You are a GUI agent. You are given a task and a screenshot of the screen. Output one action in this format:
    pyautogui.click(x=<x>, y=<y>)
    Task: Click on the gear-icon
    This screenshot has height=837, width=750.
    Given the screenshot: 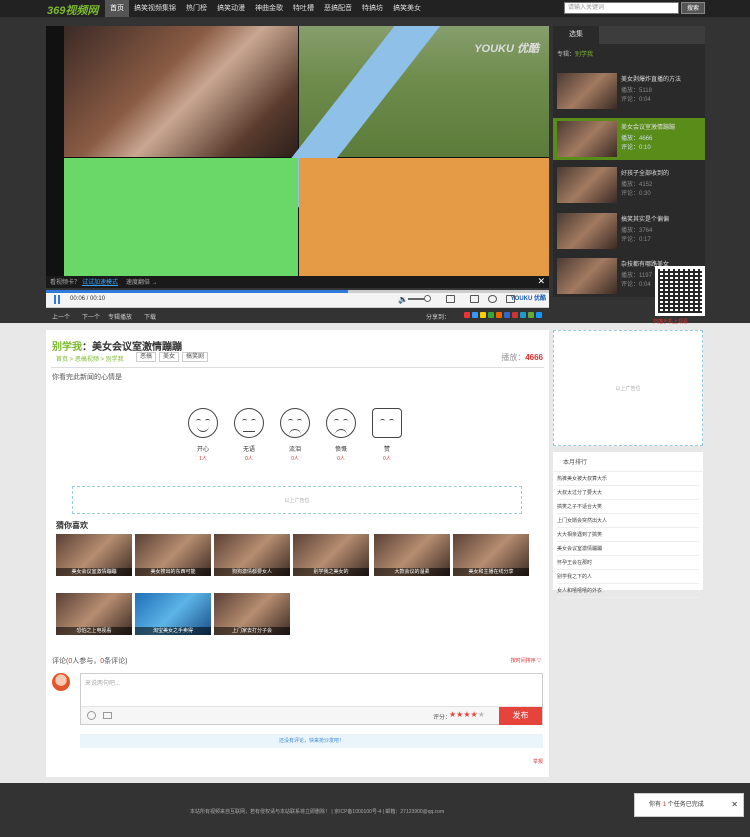 What is the action you would take?
    pyautogui.click(x=492, y=299)
    